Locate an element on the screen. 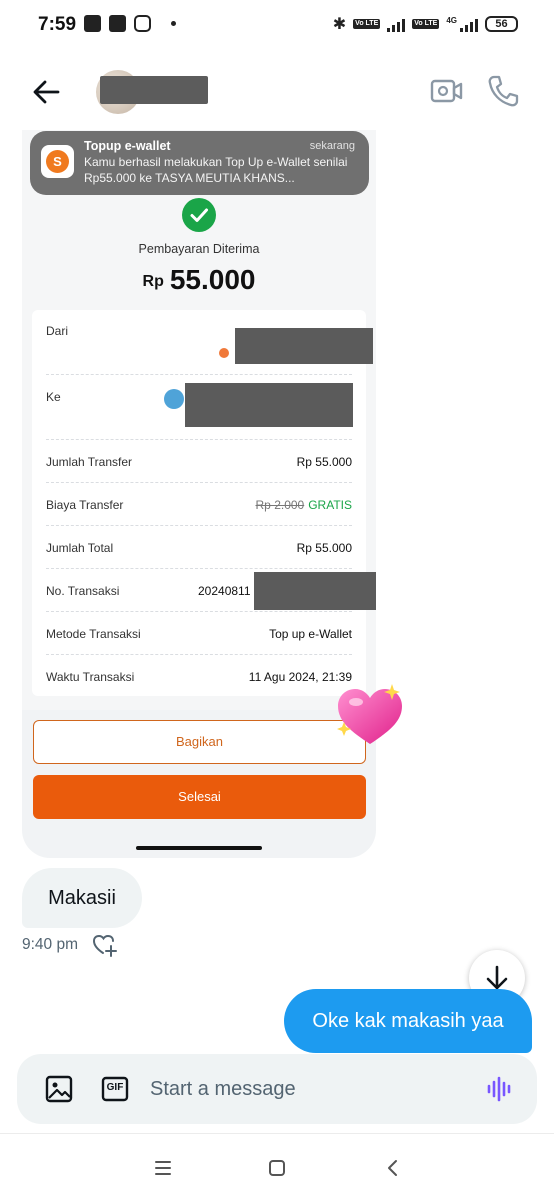  status-notification-icons is located at coordinates (130, 23).